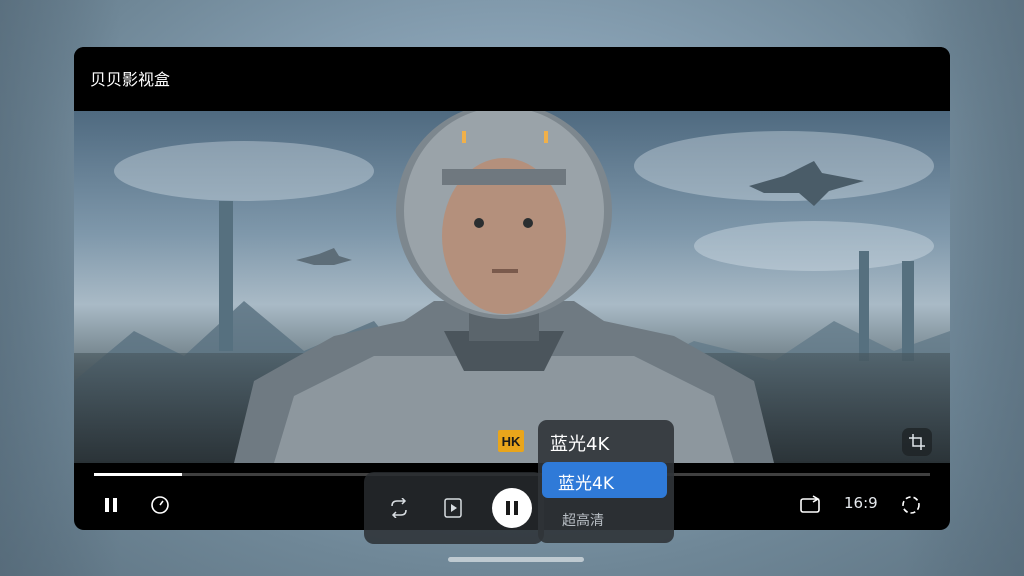  I want to click on fullscreen-button, so click(911, 505).